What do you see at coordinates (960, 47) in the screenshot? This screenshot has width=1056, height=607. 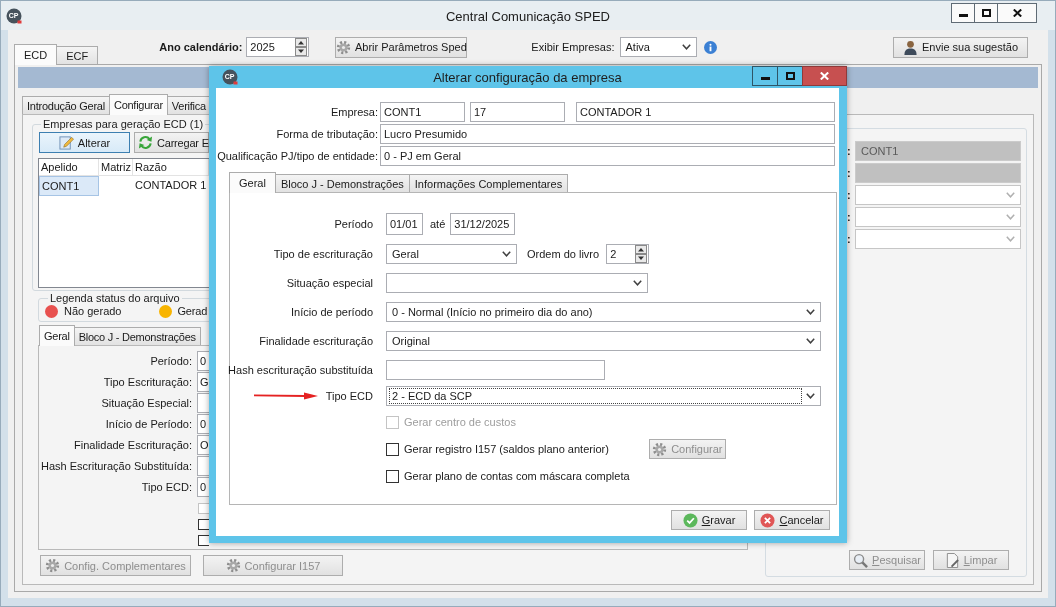 I see `suggestion-button: Envie sua sugestão` at bounding box center [960, 47].